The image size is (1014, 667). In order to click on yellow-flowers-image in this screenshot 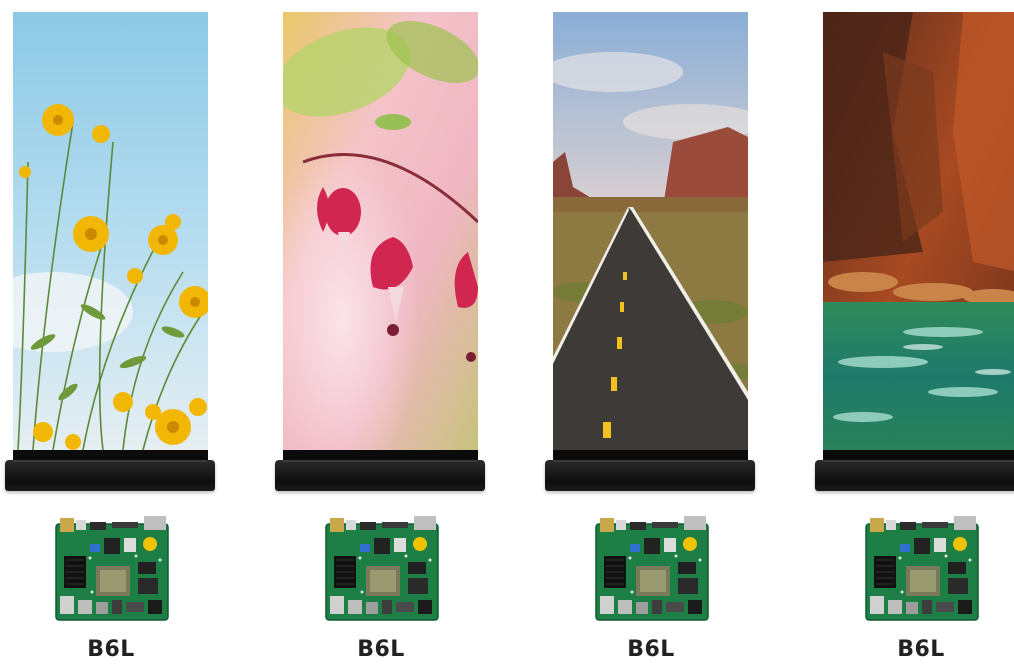, I will do `click(110, 231)`.